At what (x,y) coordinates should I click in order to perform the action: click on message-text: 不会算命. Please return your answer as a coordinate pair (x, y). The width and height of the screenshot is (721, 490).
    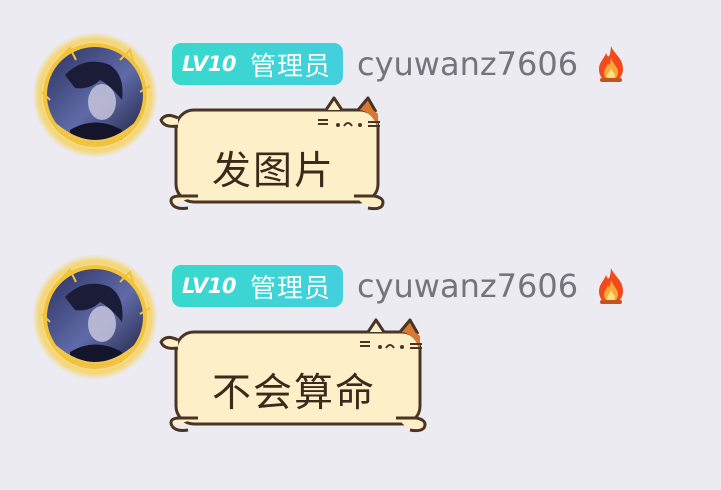
    Looking at the image, I should click on (294, 393).